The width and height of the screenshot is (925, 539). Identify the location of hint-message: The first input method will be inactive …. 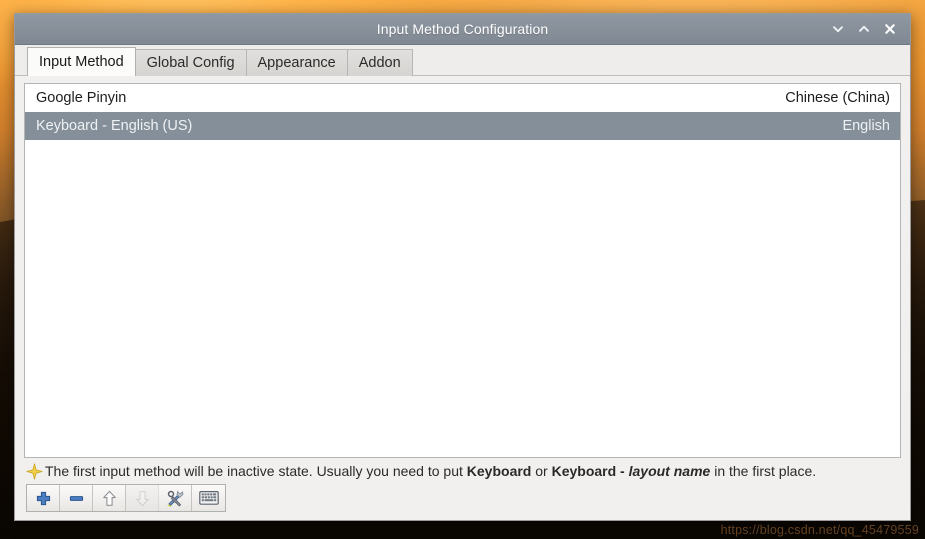
(462, 471).